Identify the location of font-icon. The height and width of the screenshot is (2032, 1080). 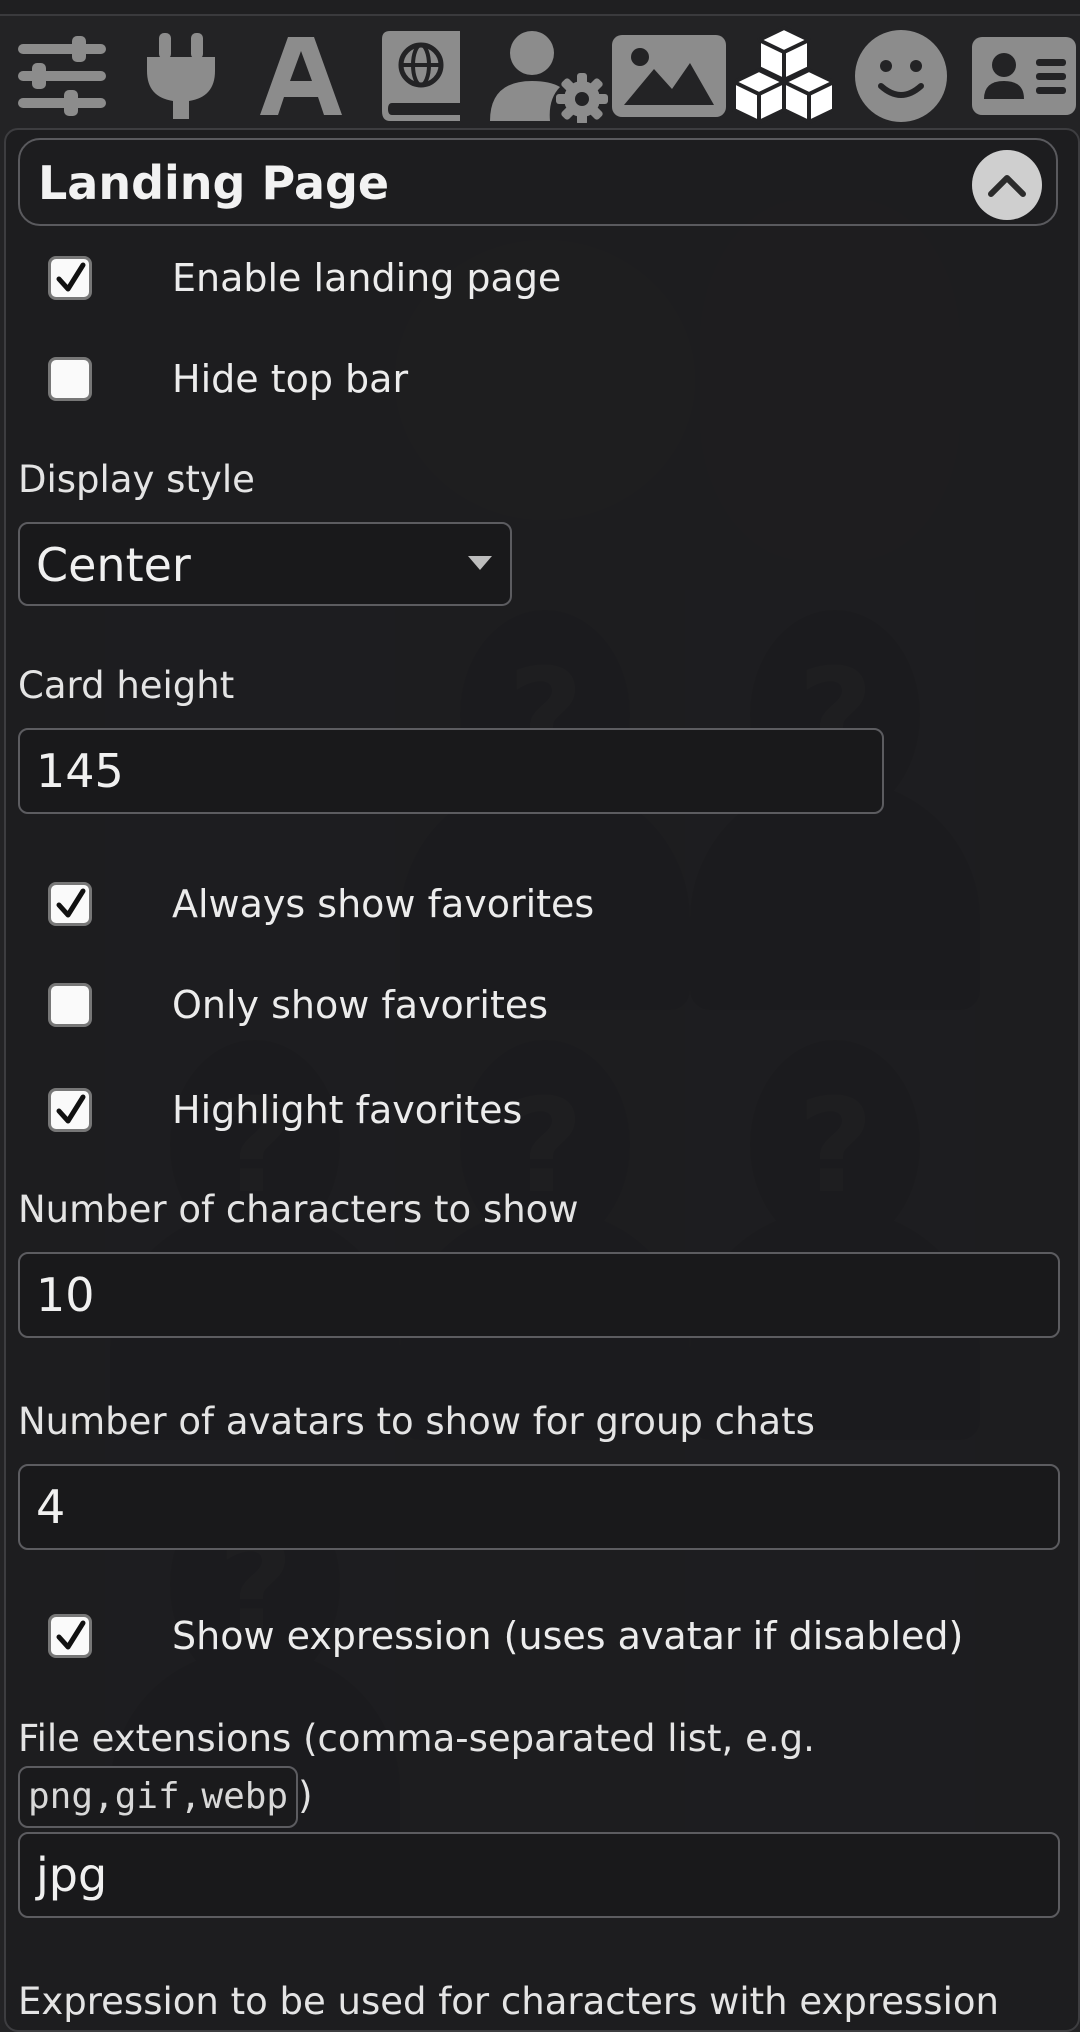
(301, 76).